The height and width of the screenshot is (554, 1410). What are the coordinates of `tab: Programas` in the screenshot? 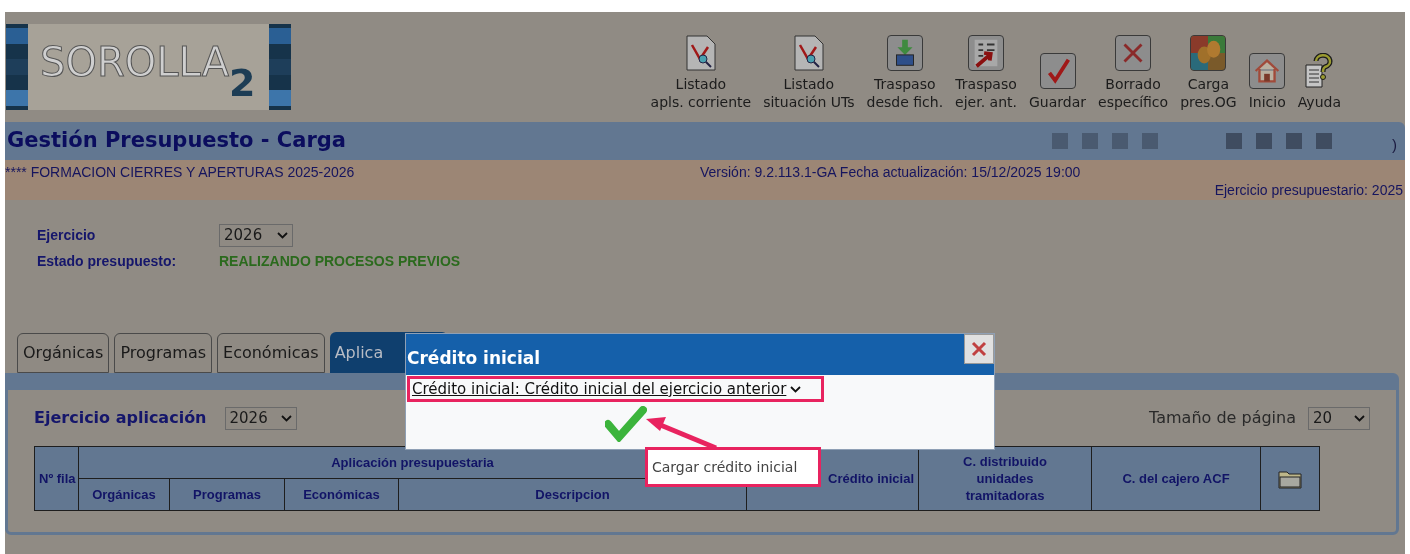 It's located at (163, 353).